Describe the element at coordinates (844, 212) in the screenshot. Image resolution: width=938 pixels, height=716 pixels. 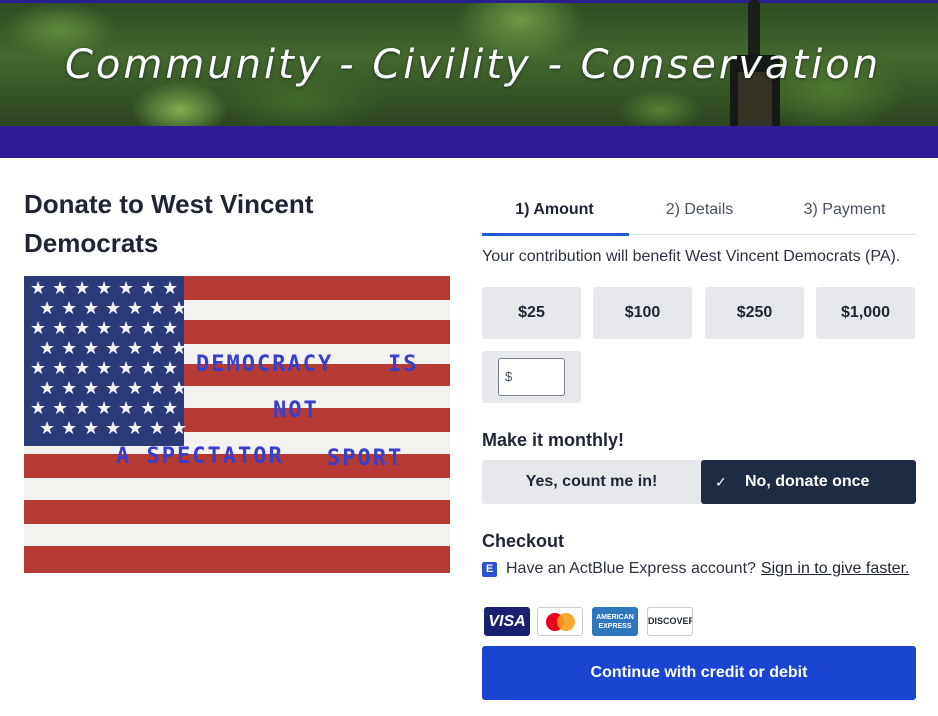
I see `tab-payment: 3) Payment` at that location.